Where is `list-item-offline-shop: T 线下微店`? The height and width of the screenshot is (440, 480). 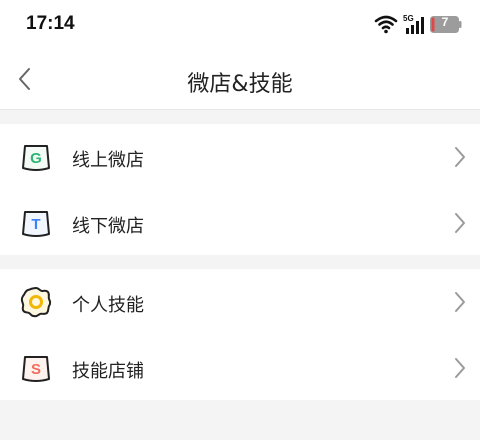 list-item-offline-shop: T 线下微店 is located at coordinates (240, 222).